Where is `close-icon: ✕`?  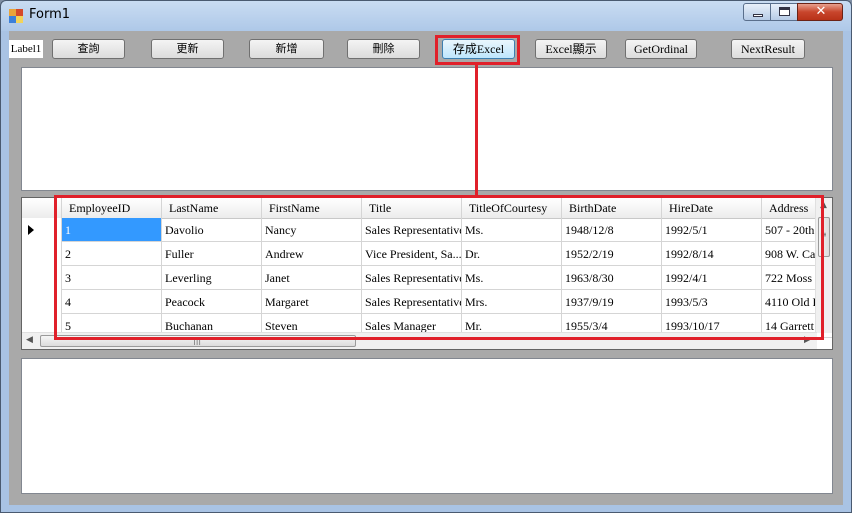
close-icon: ✕ is located at coordinates (821, 11).